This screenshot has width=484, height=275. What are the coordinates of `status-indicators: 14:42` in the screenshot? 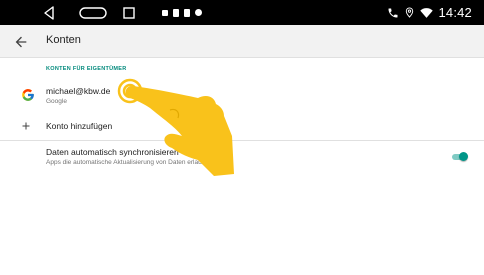 It's located at (429, 12).